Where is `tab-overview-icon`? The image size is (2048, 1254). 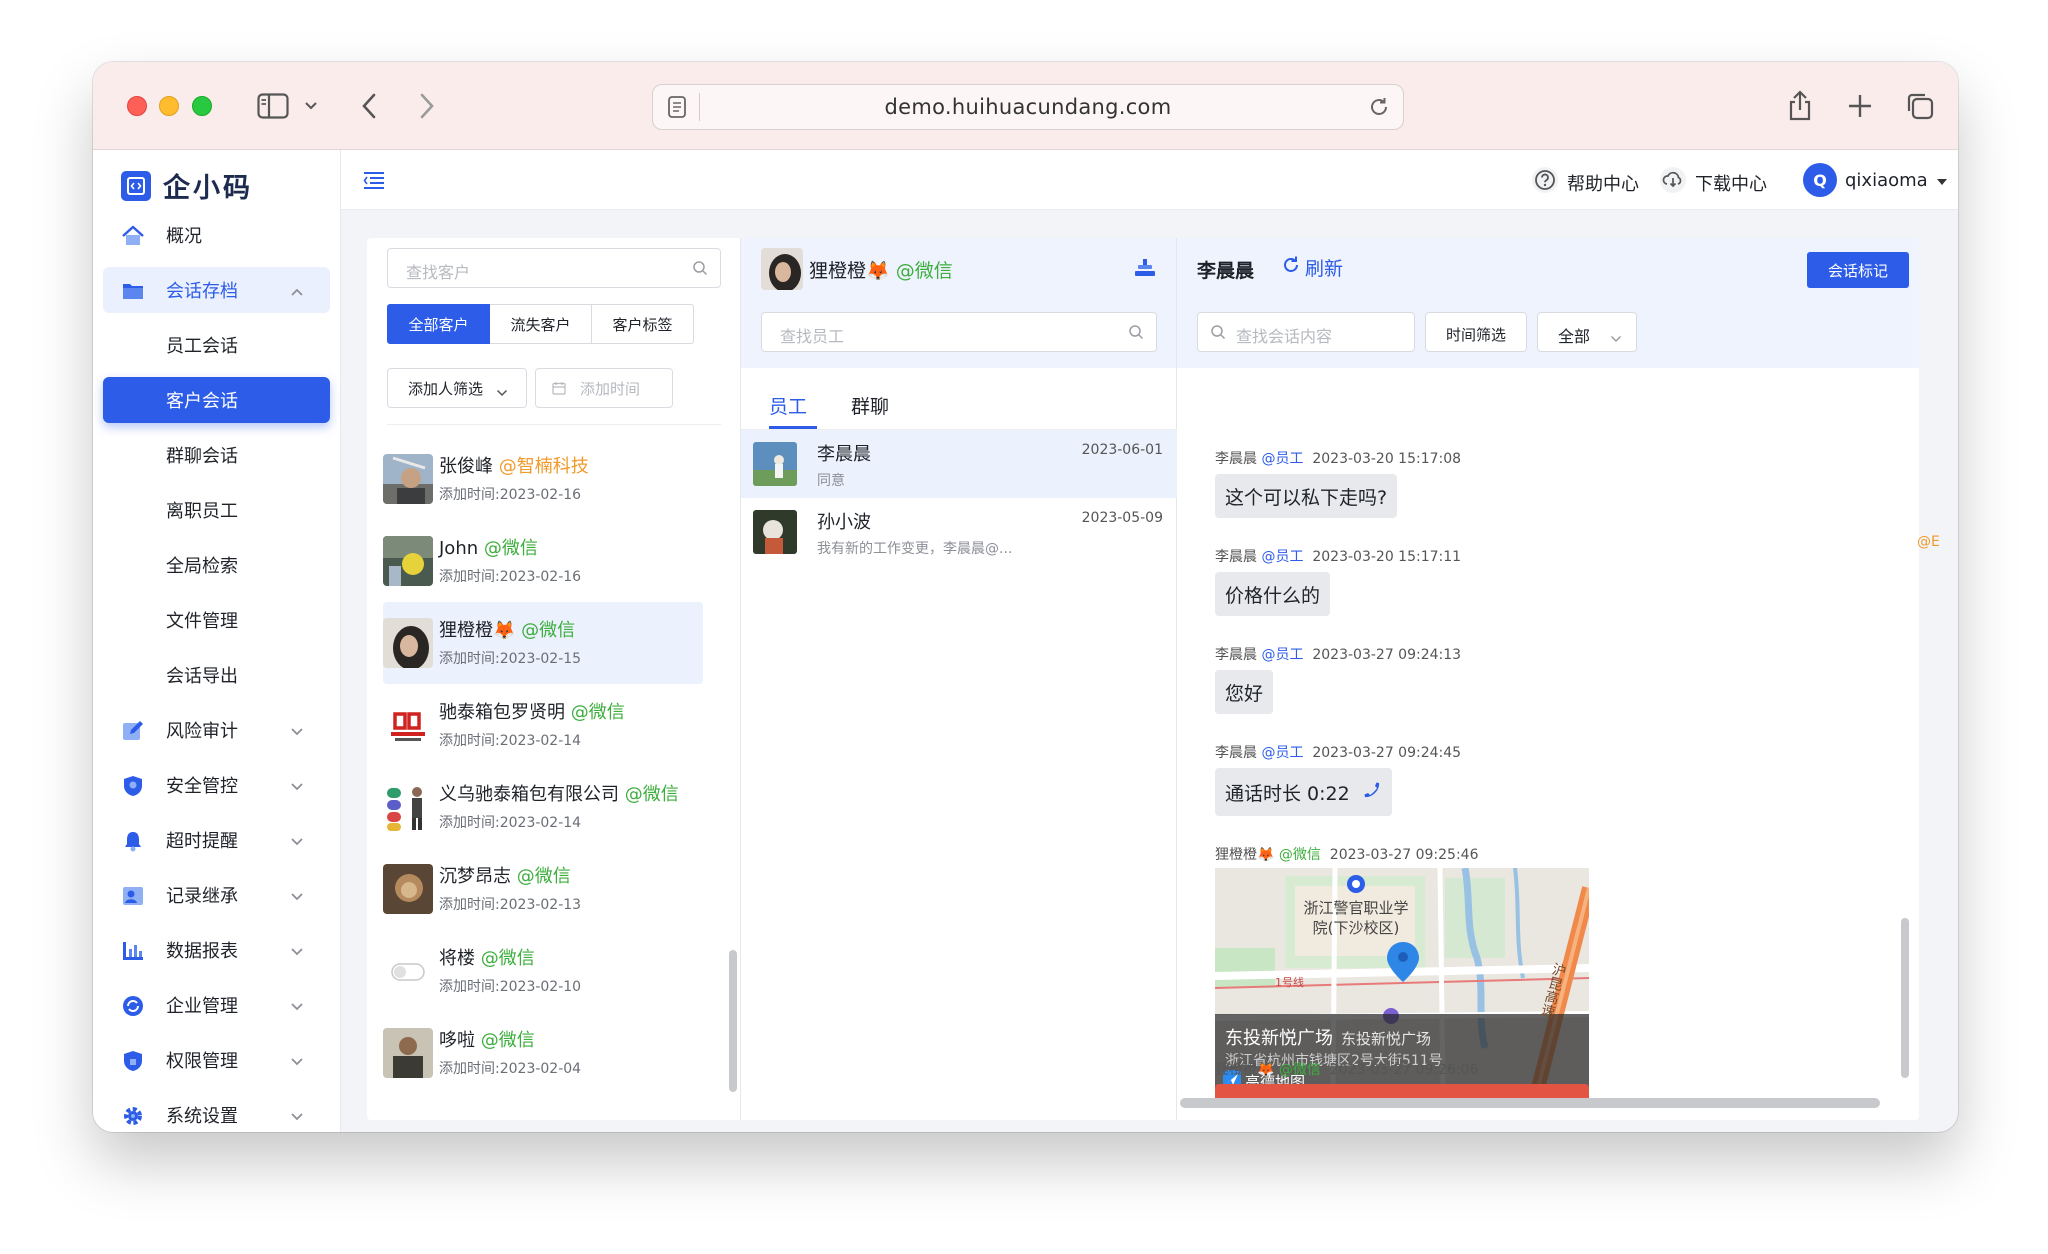 tab-overview-icon is located at coordinates (1920, 106).